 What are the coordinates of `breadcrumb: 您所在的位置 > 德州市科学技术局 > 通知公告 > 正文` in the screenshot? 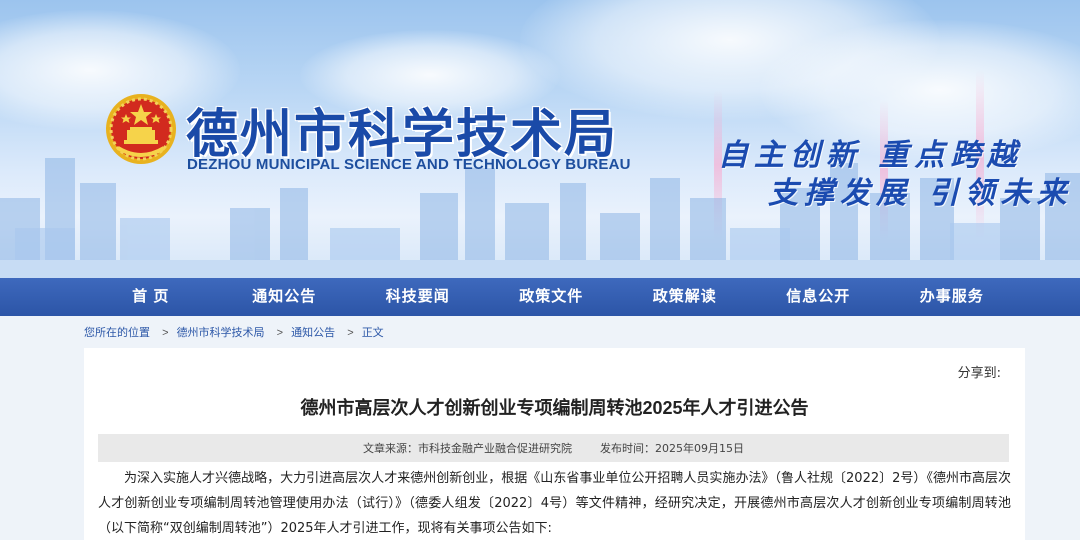 It's located at (236, 332).